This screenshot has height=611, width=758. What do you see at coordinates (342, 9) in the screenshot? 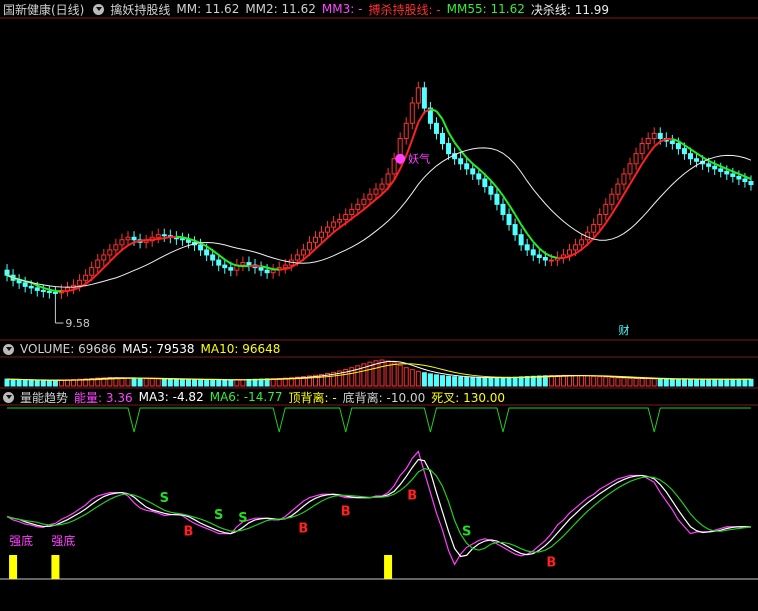
I see `mm3-readout: MM3: -` at bounding box center [342, 9].